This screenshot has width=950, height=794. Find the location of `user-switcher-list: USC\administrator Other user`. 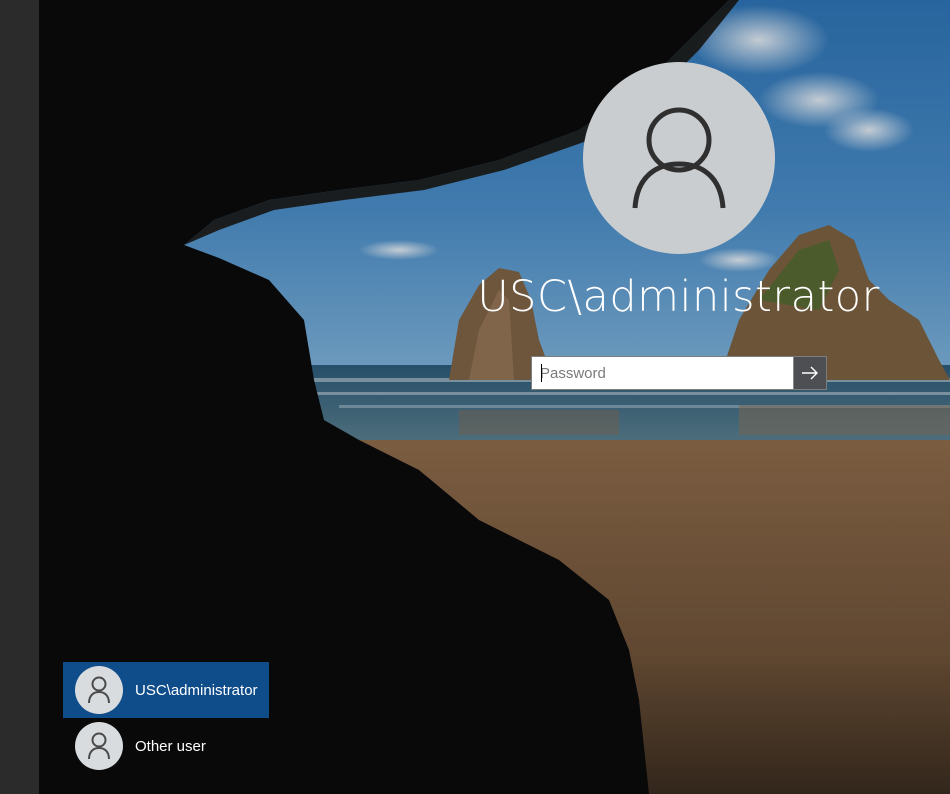

user-switcher-list: USC\administrator Other user is located at coordinates (166, 718).